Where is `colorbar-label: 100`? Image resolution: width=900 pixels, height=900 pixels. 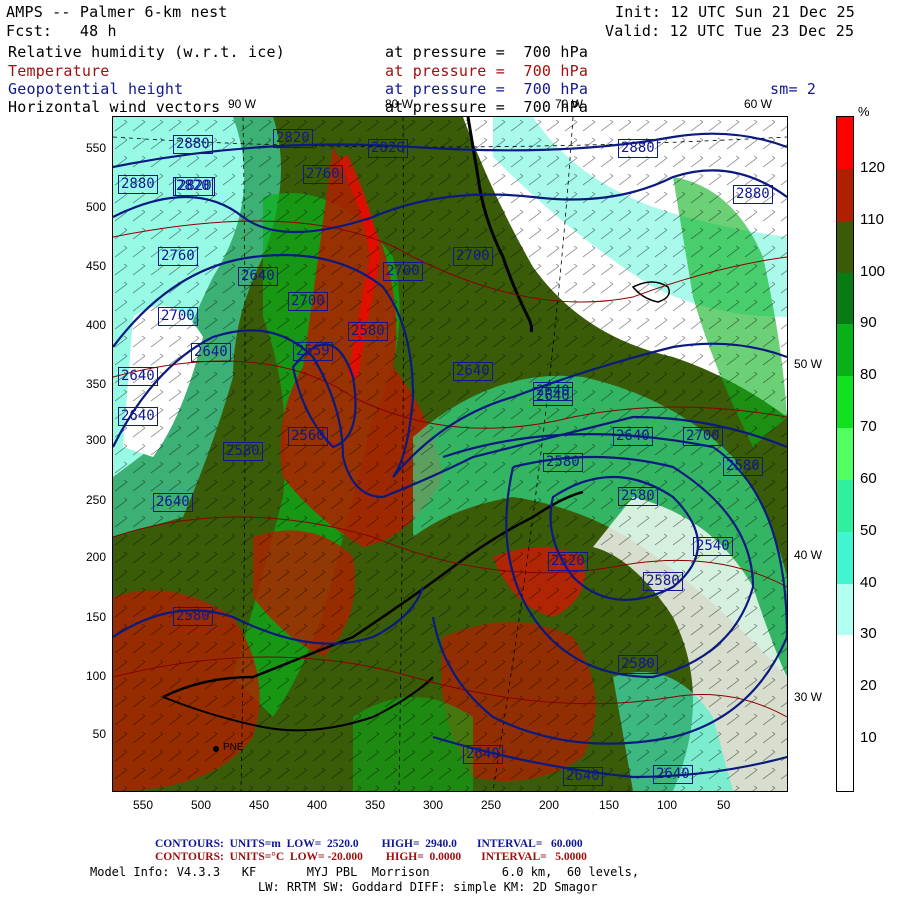 colorbar-label: 100 is located at coordinates (873, 271).